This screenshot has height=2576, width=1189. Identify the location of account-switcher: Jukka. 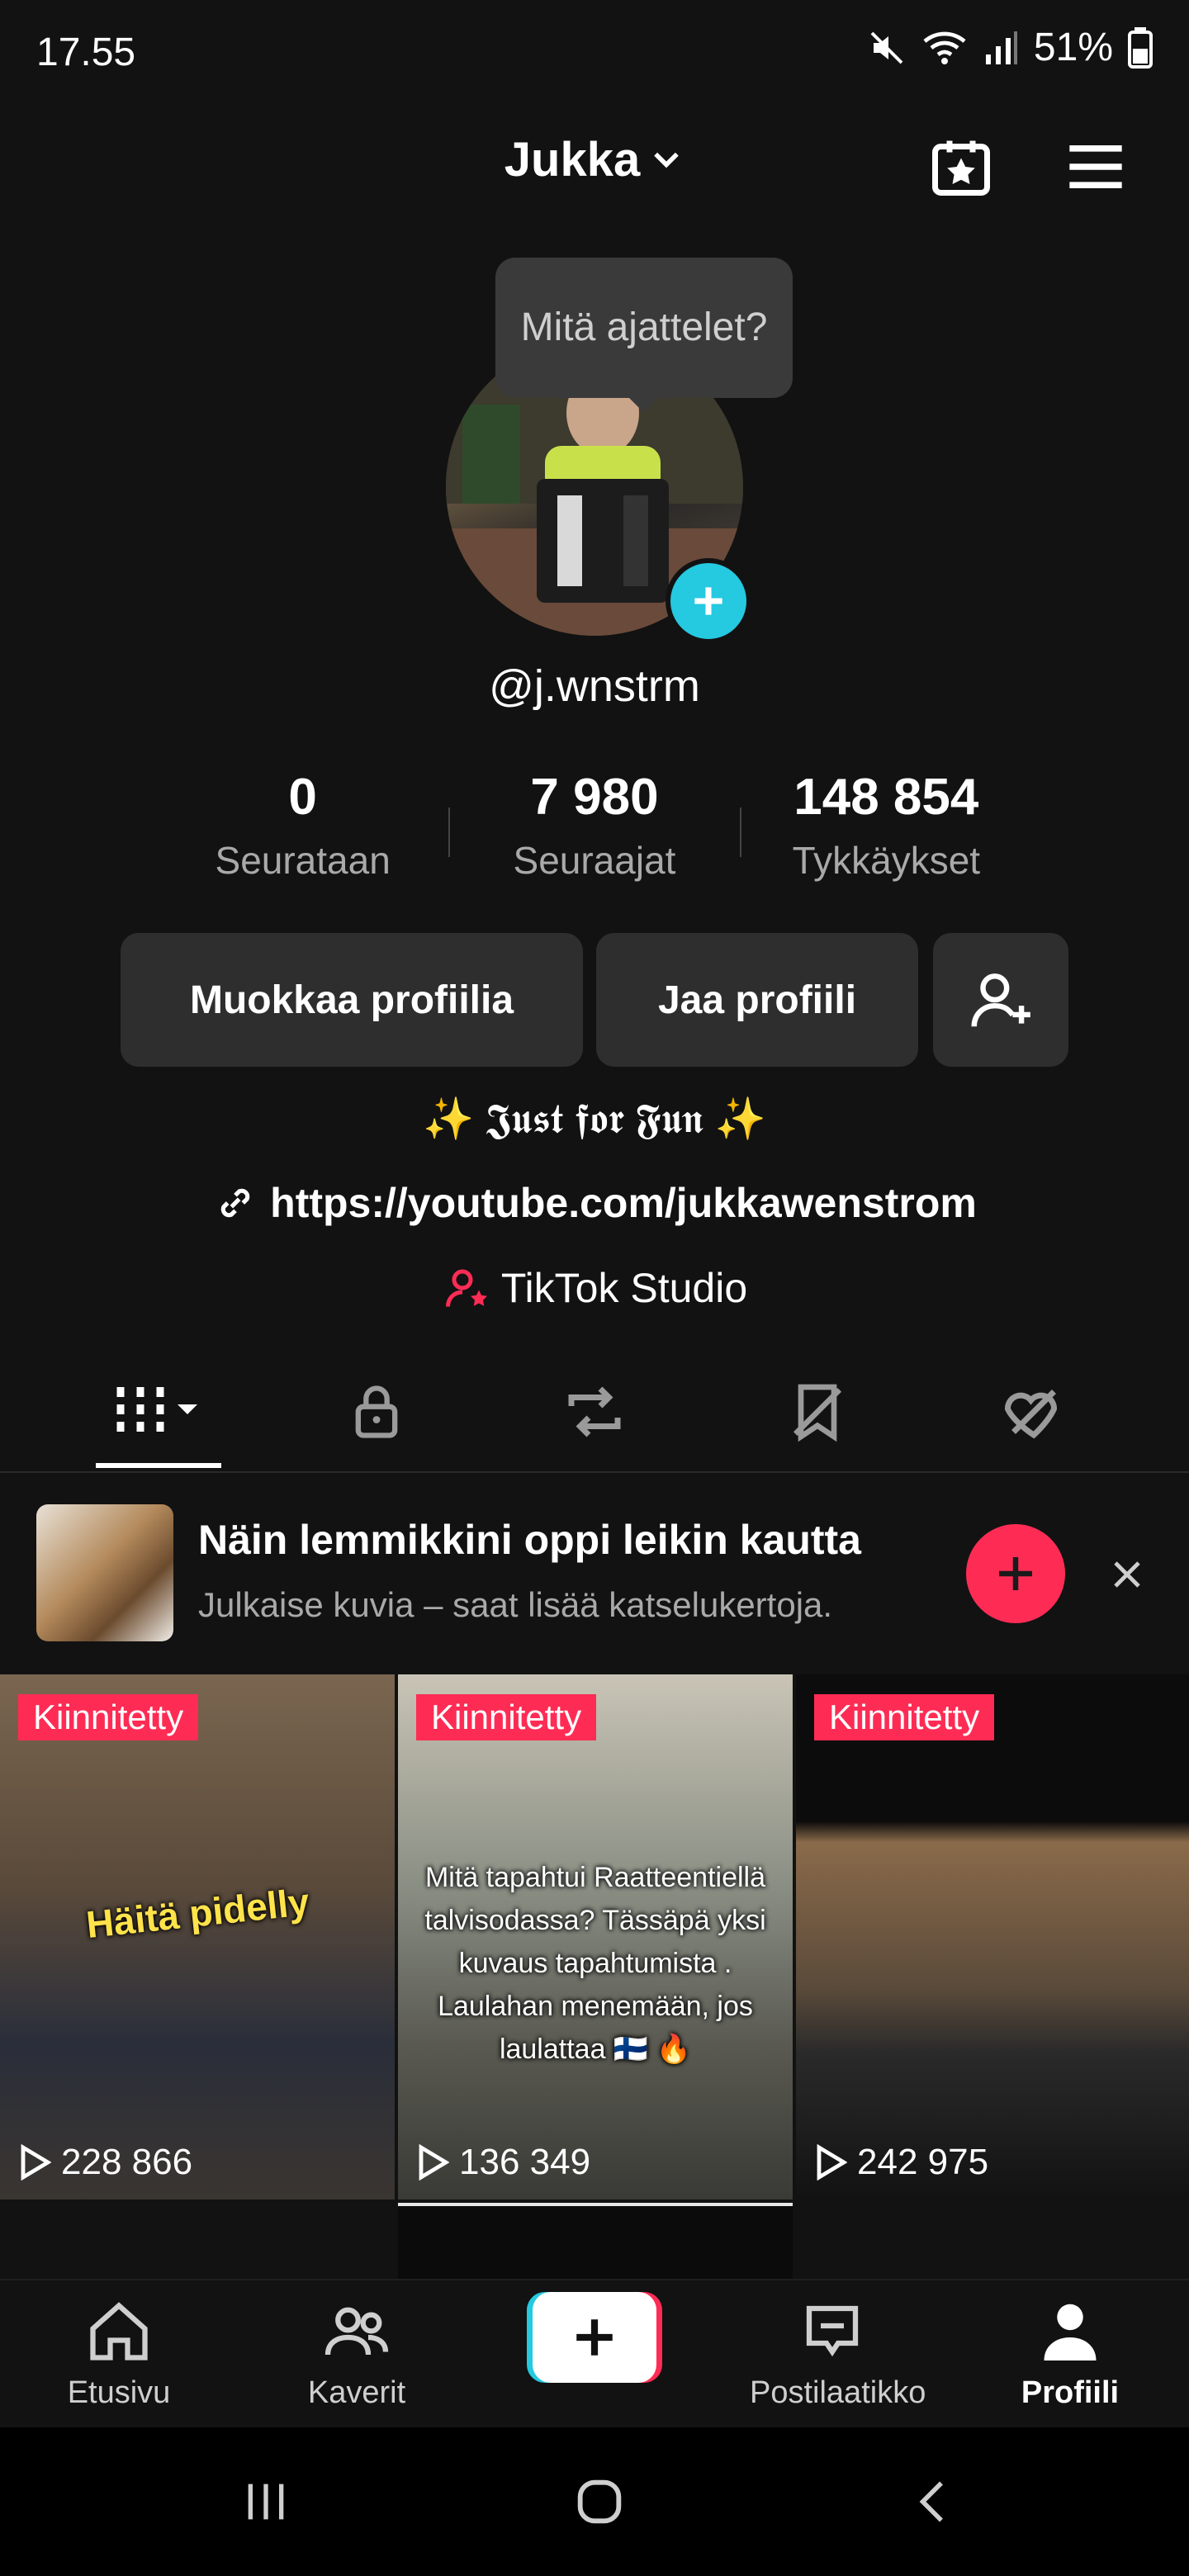
(594, 159).